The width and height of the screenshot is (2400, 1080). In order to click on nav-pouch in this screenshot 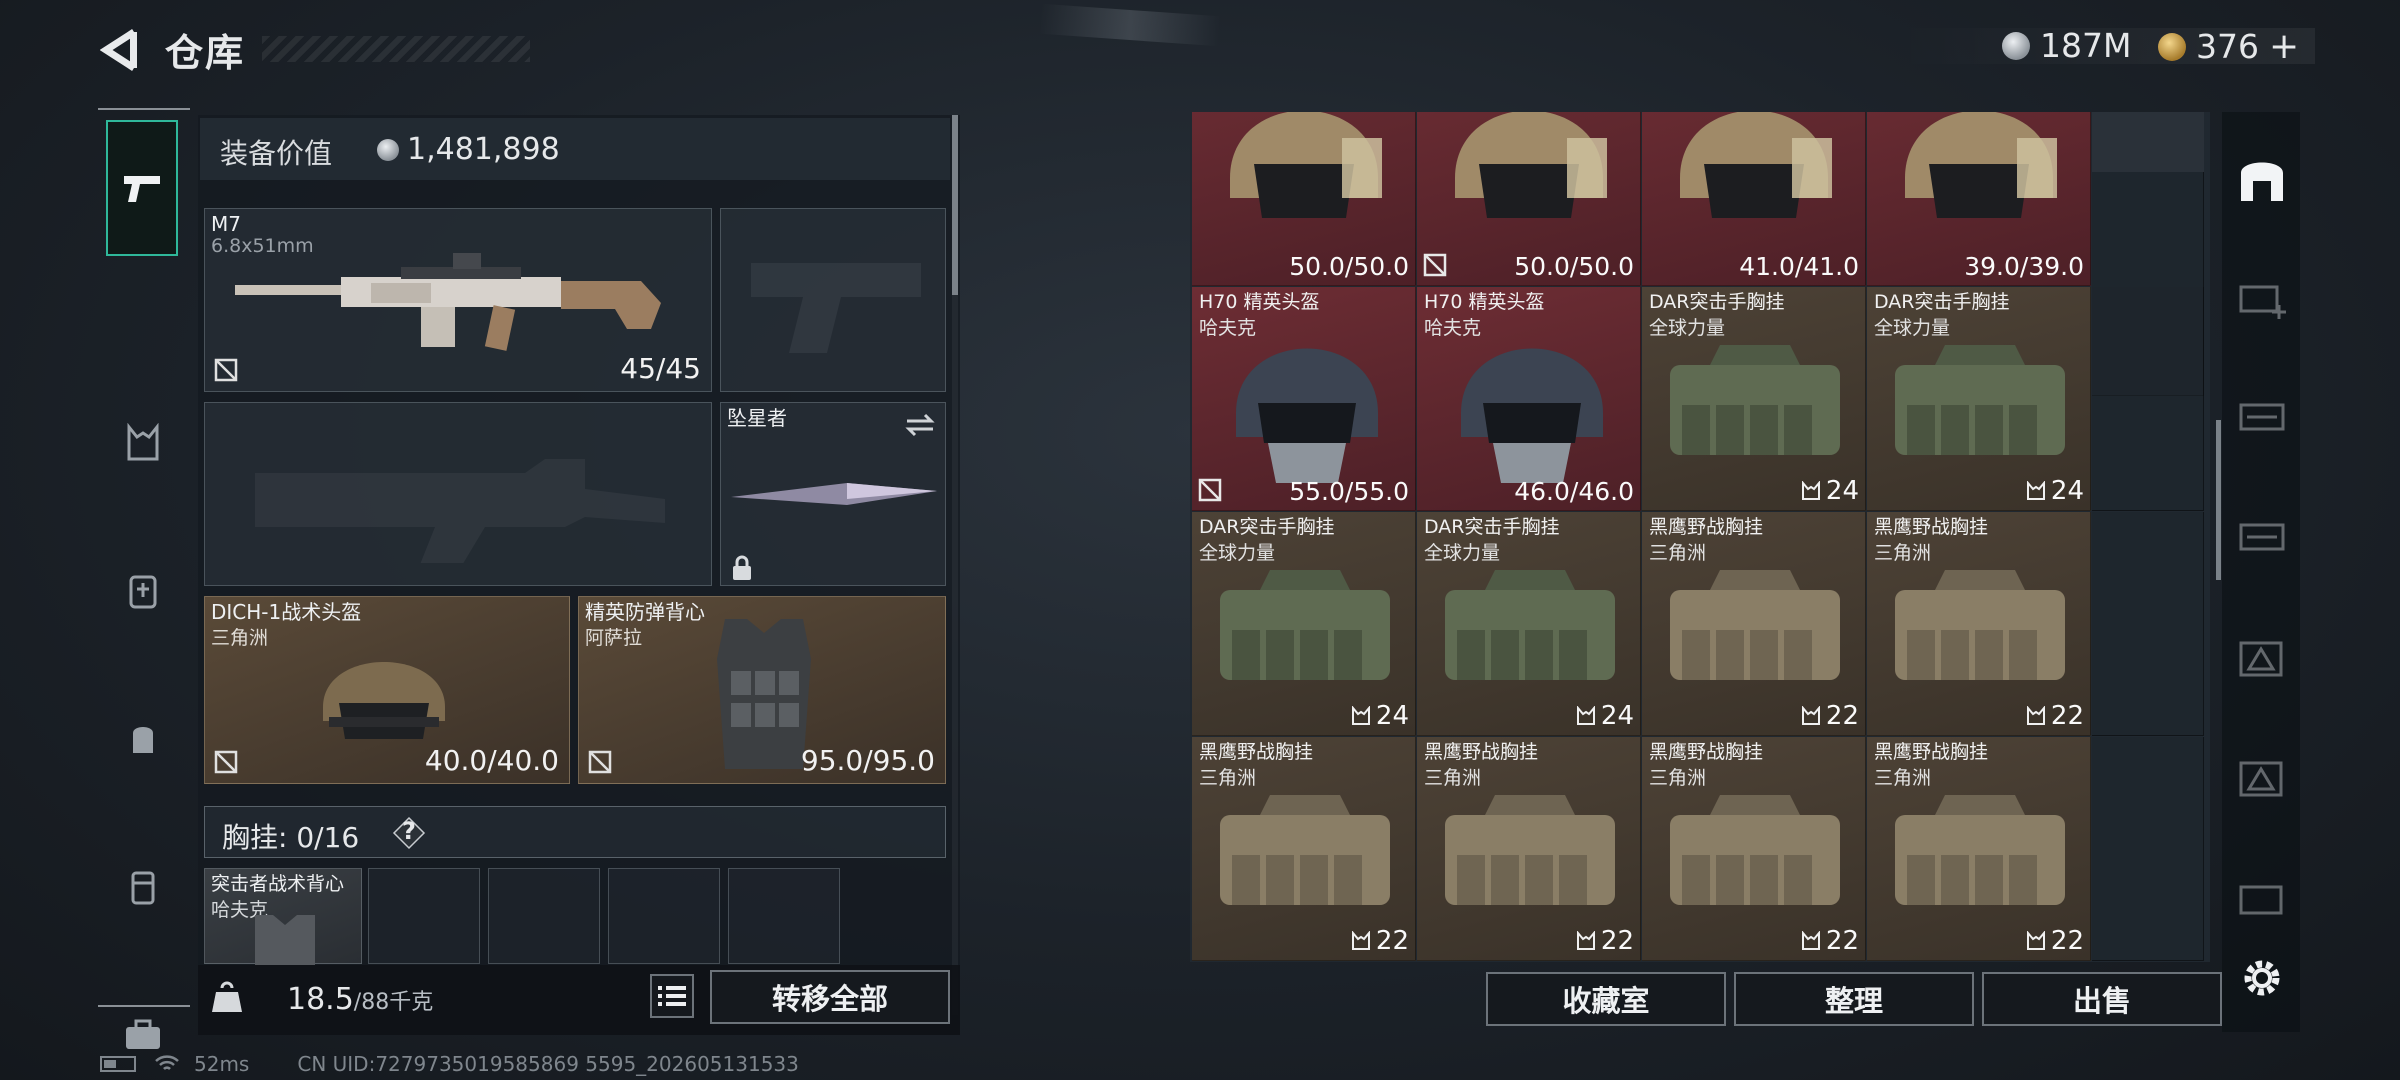, I will do `click(143, 887)`.